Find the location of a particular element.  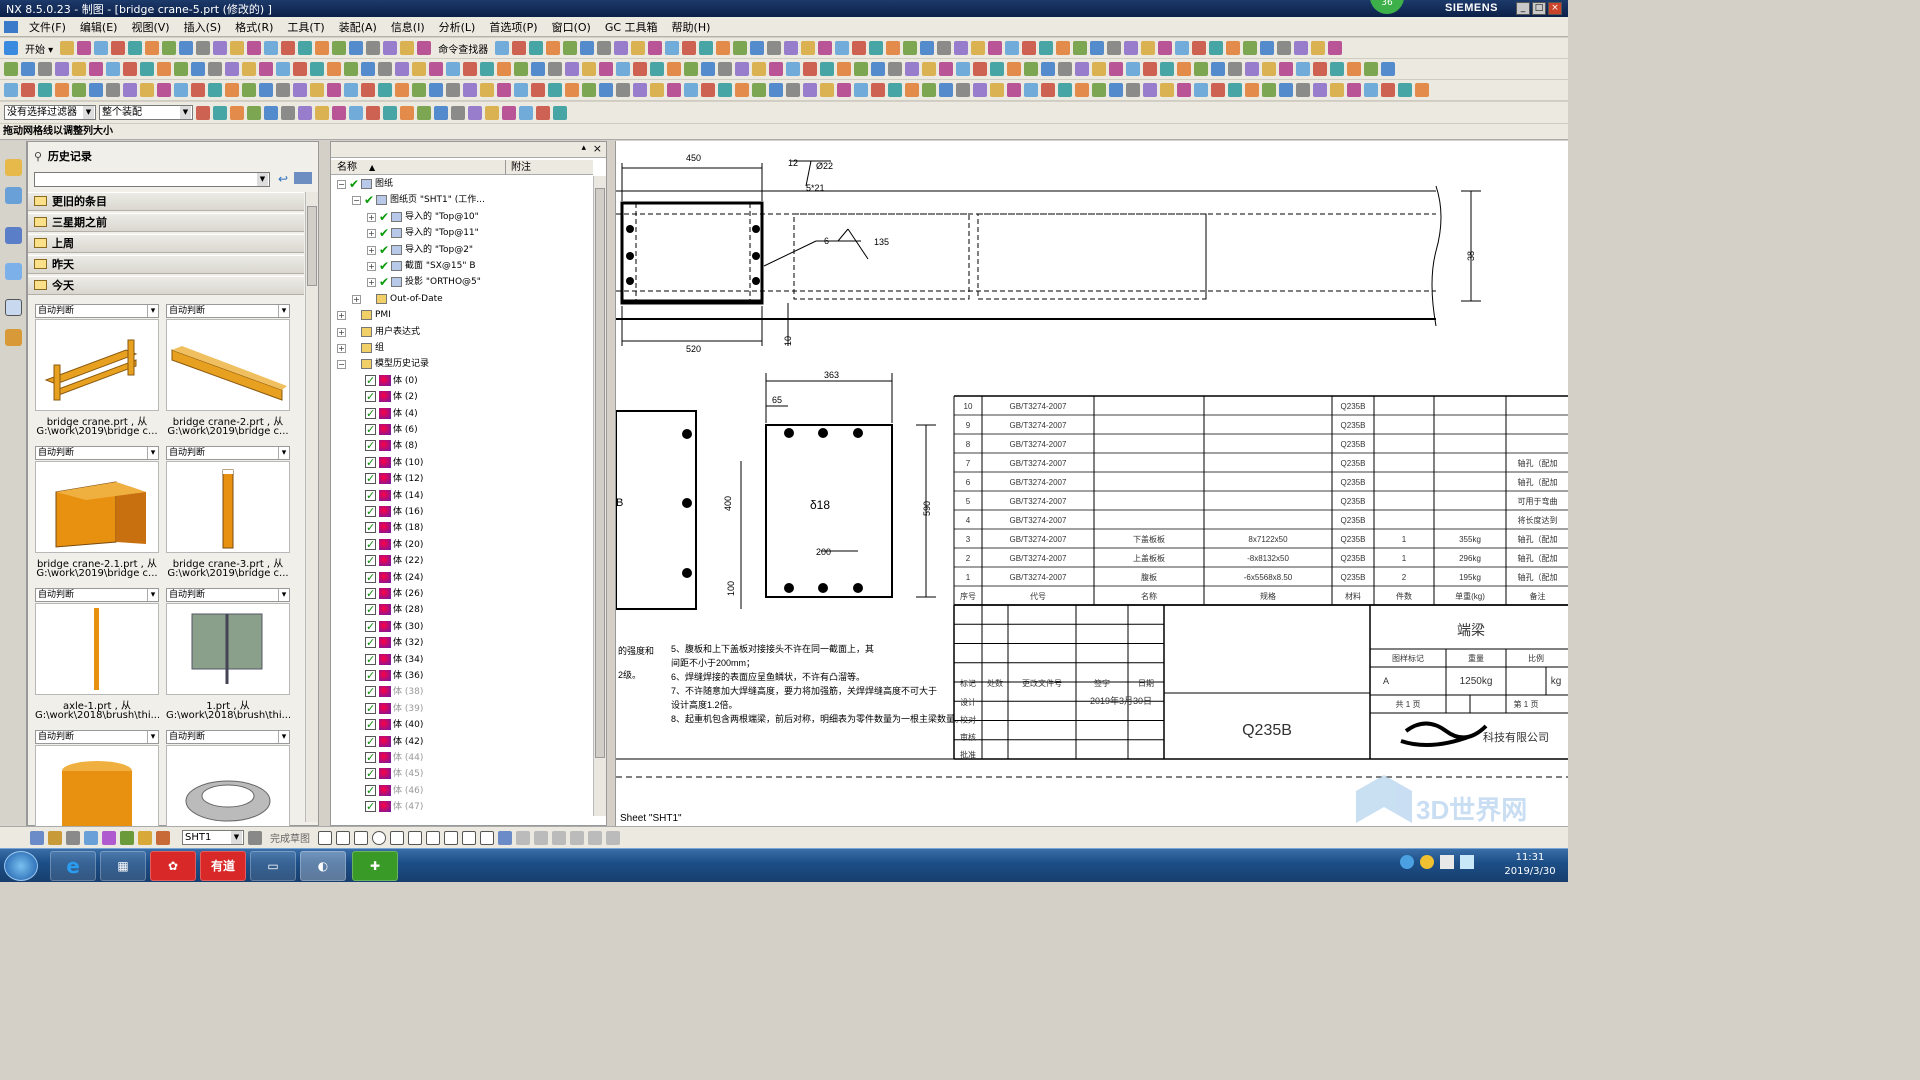

body-node: 体 (8) is located at coordinates (462, 446).